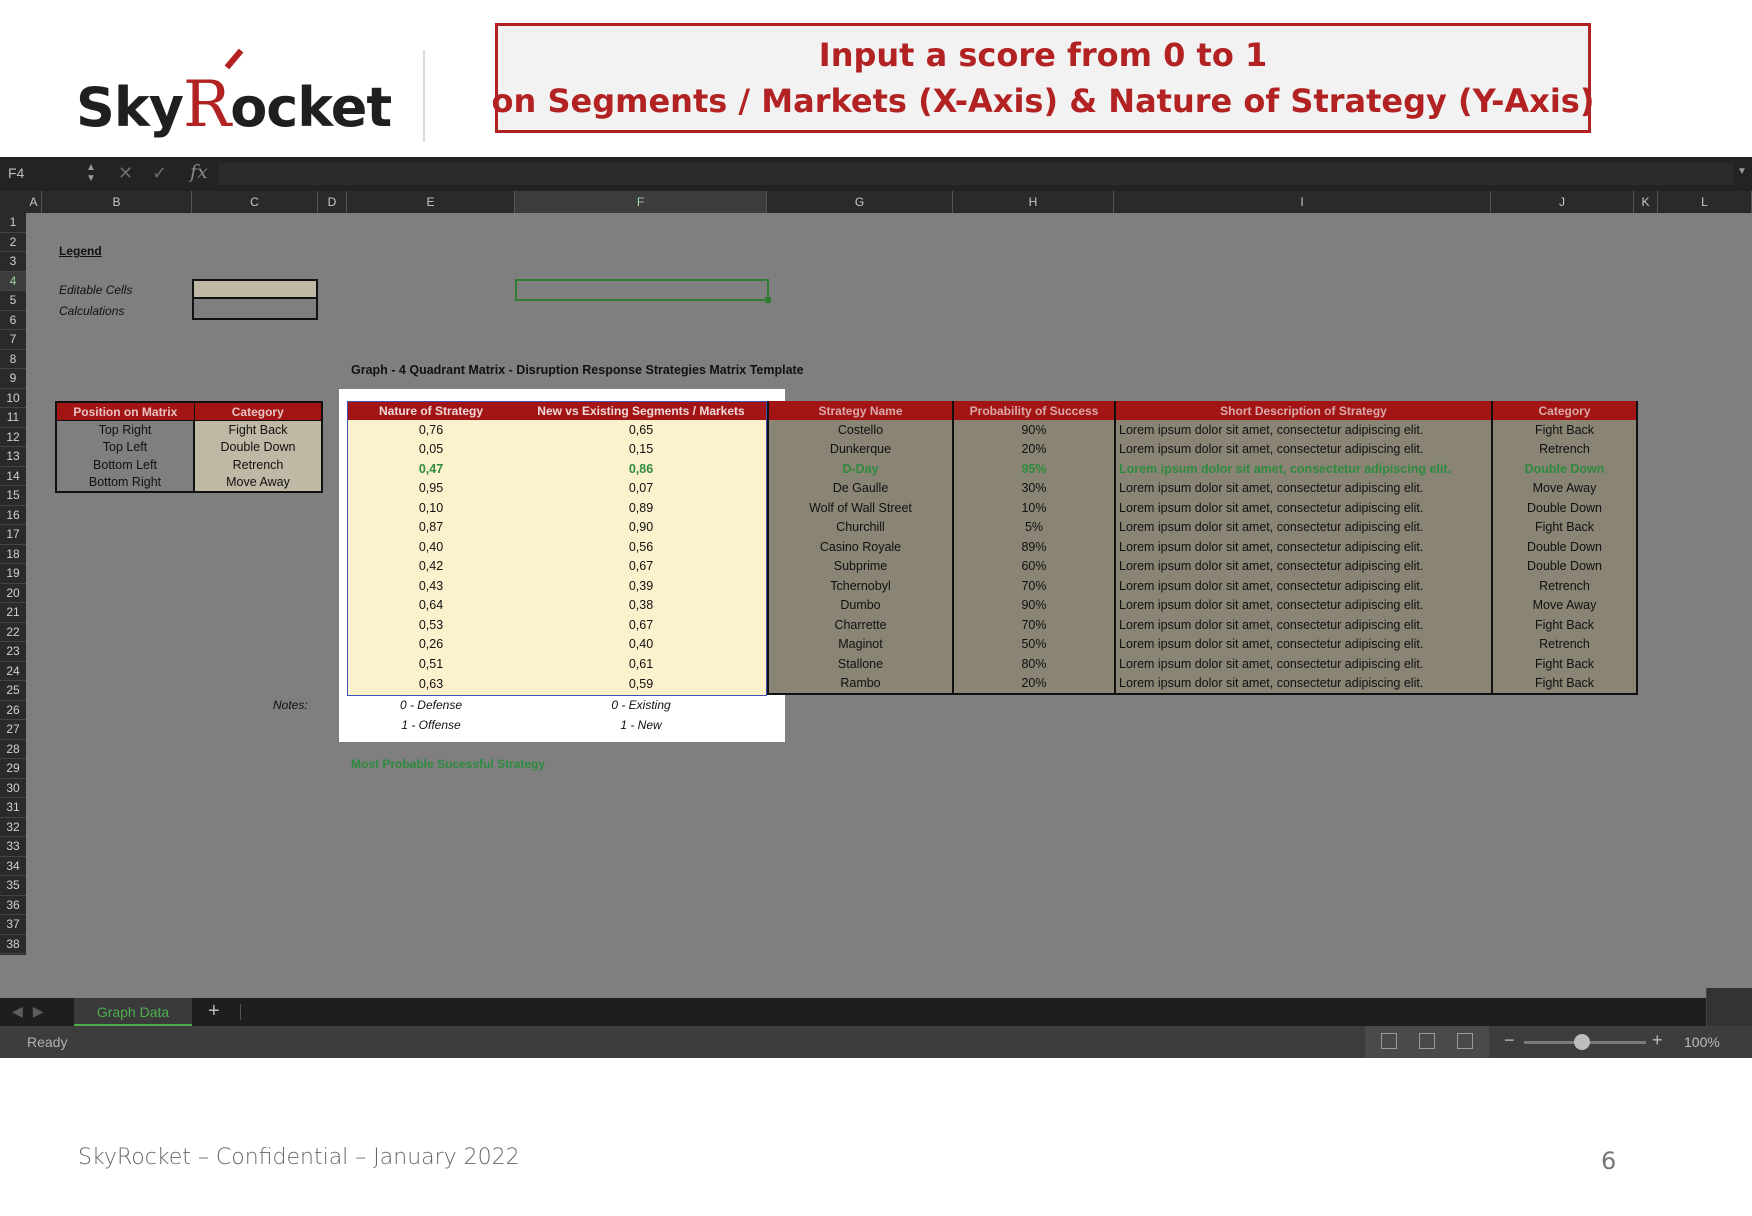  Describe the element at coordinates (860, 430) in the screenshot. I see `cell-strategy-name: Costello` at that location.